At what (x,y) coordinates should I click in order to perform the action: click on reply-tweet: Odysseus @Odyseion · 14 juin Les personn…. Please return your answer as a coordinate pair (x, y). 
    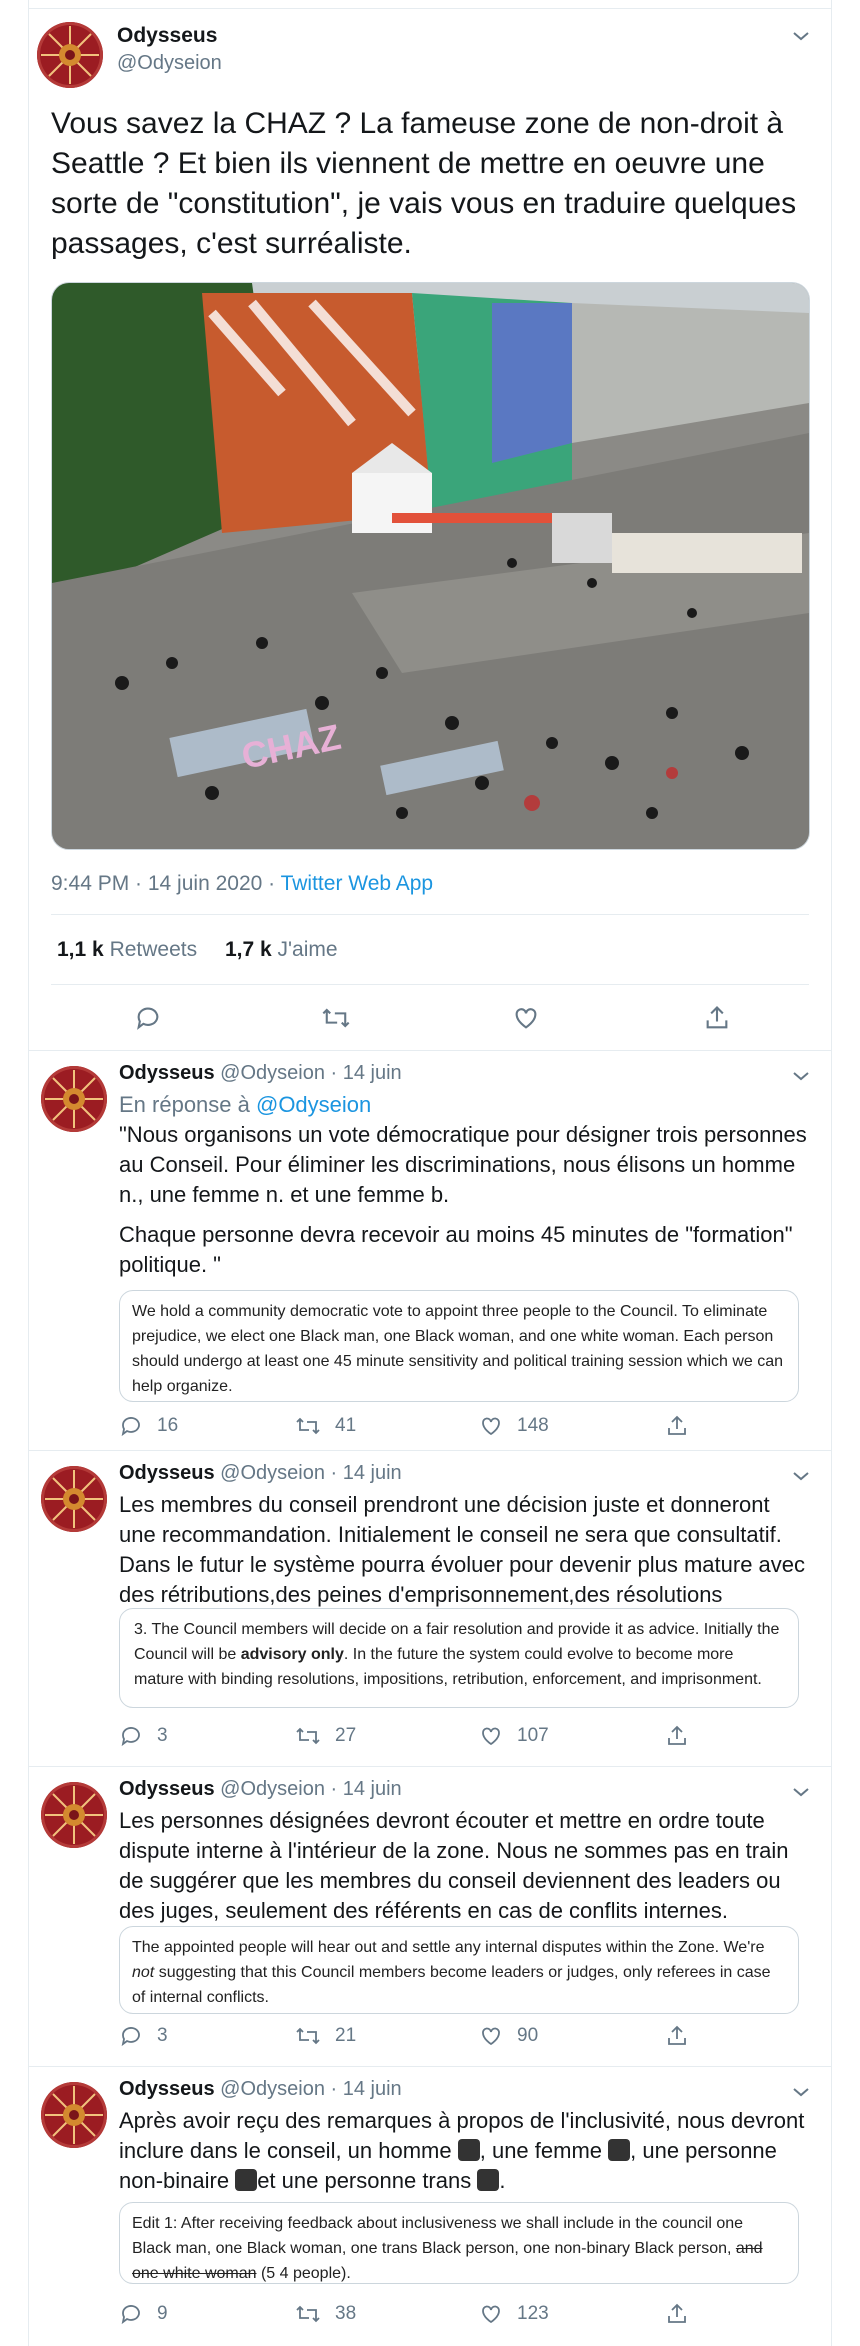
    Looking at the image, I should click on (430, 1916).